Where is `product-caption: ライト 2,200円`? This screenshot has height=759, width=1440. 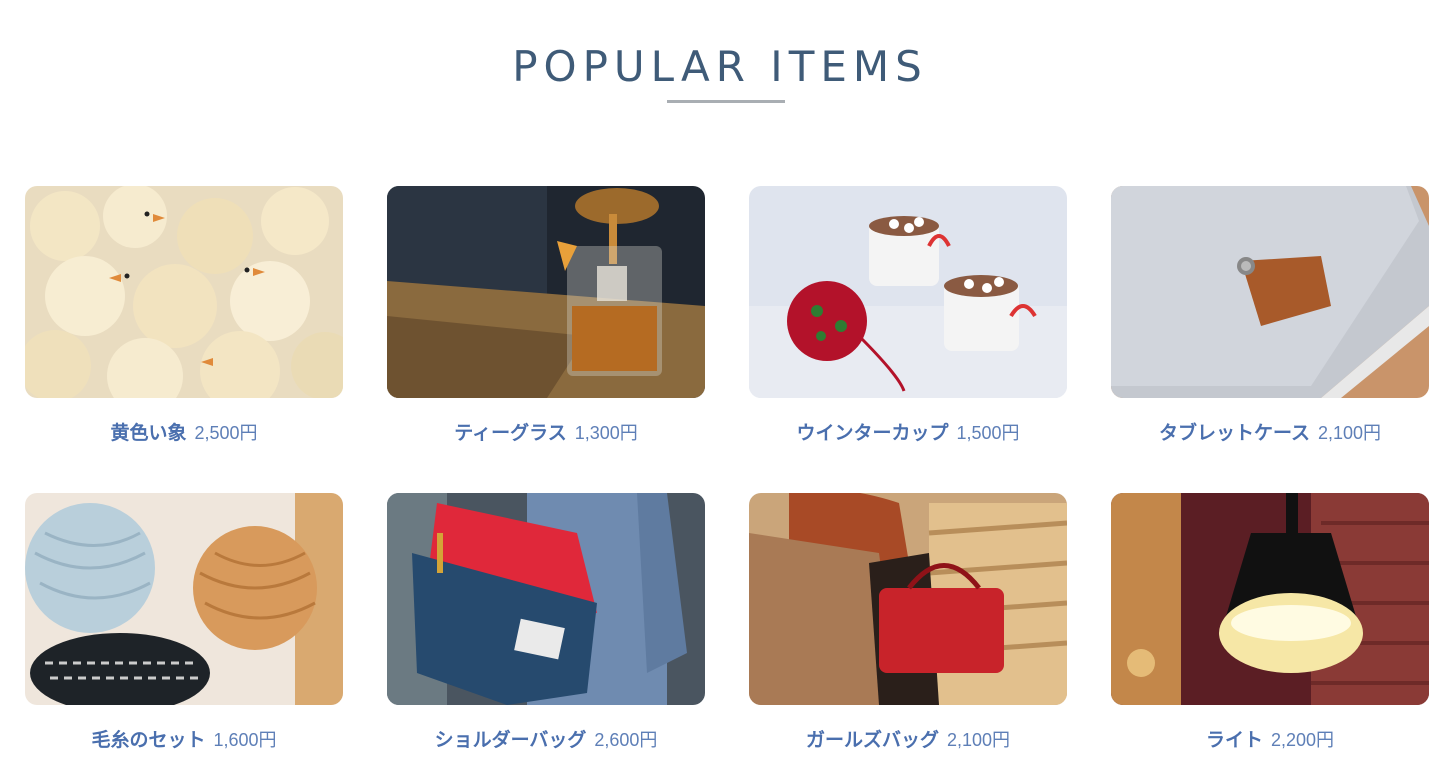
product-caption: ライト 2,200円 is located at coordinates (1270, 738).